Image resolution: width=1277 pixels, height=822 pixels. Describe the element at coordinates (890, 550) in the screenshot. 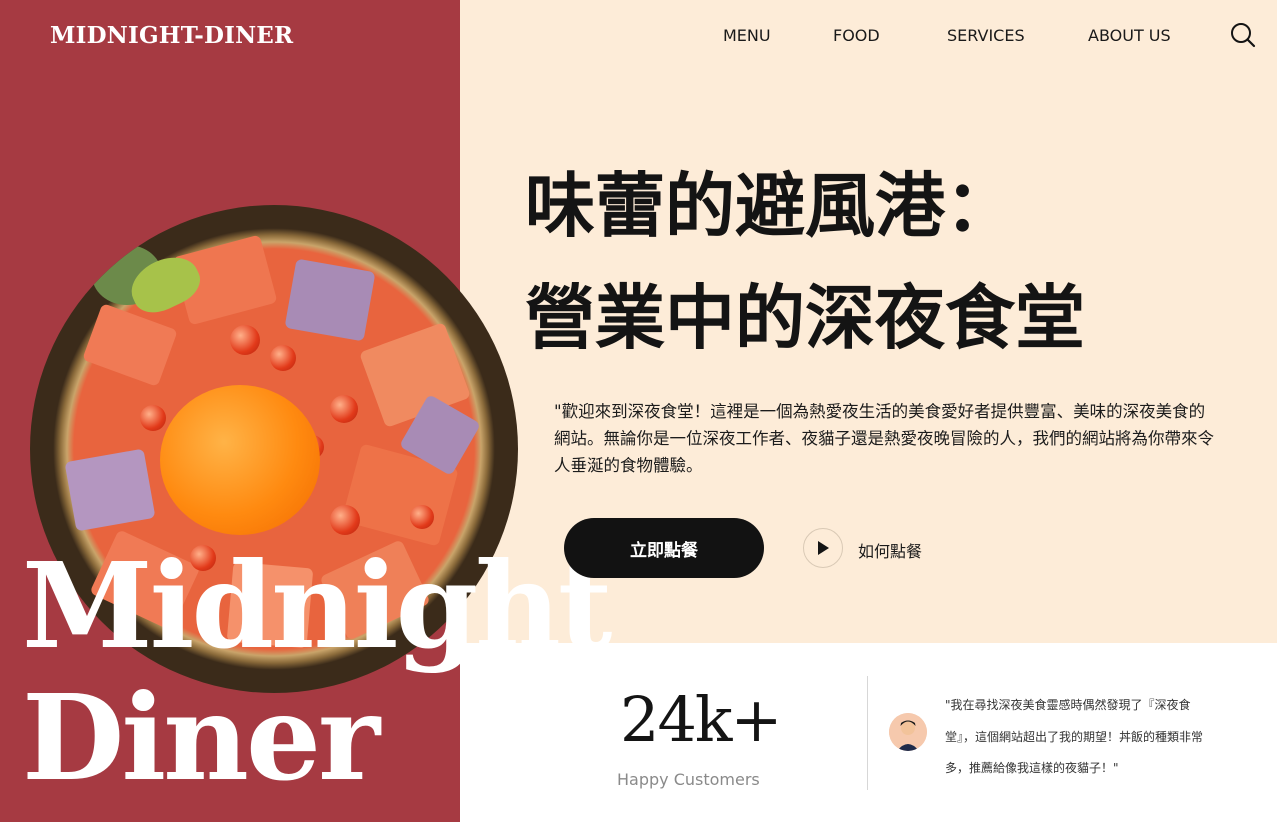

I see `how-to-order-link: 如何點餐` at that location.